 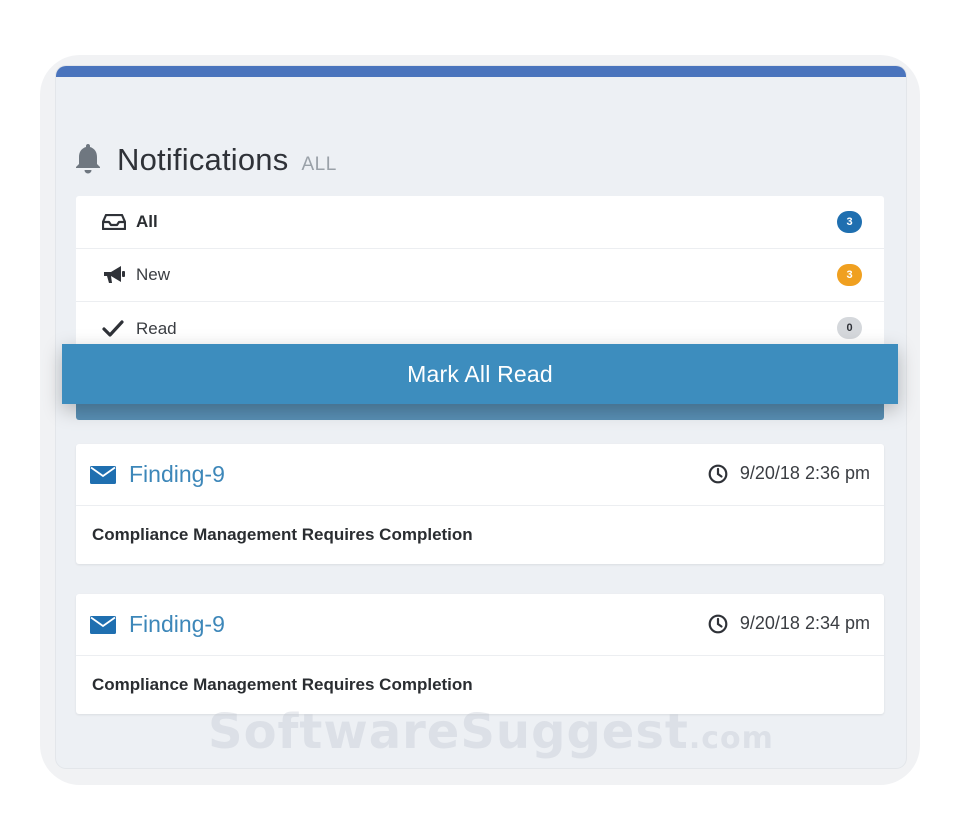 I want to click on notification-time: 9/20/18 2:36 pm, so click(x=789, y=473).